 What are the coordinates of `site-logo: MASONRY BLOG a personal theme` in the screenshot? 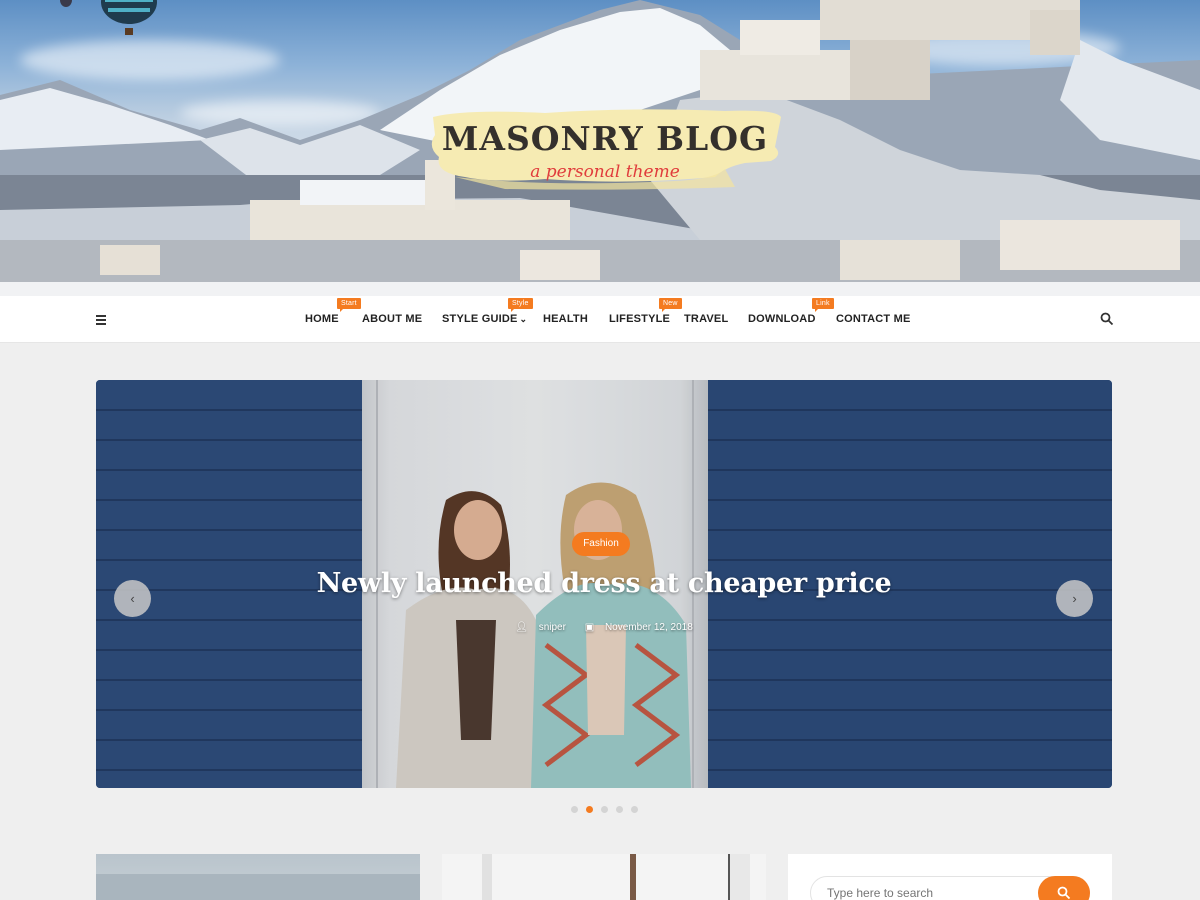 It's located at (605, 149).